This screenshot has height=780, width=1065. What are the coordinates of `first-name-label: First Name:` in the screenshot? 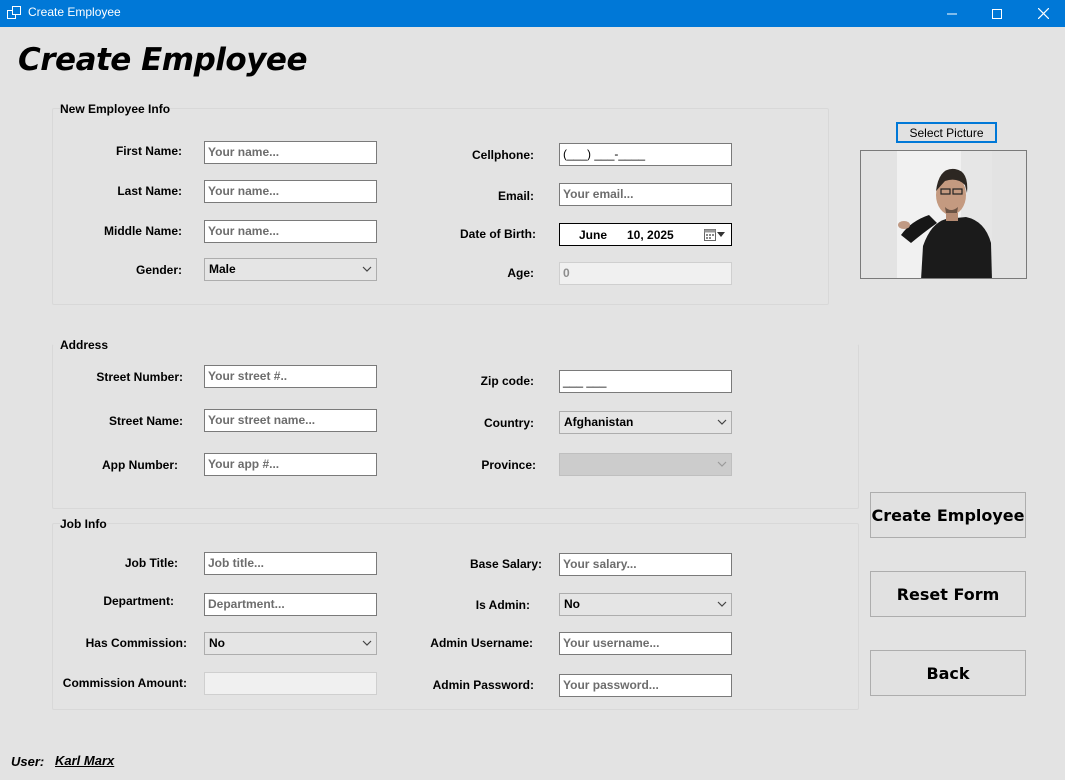 It's located at (148, 151).